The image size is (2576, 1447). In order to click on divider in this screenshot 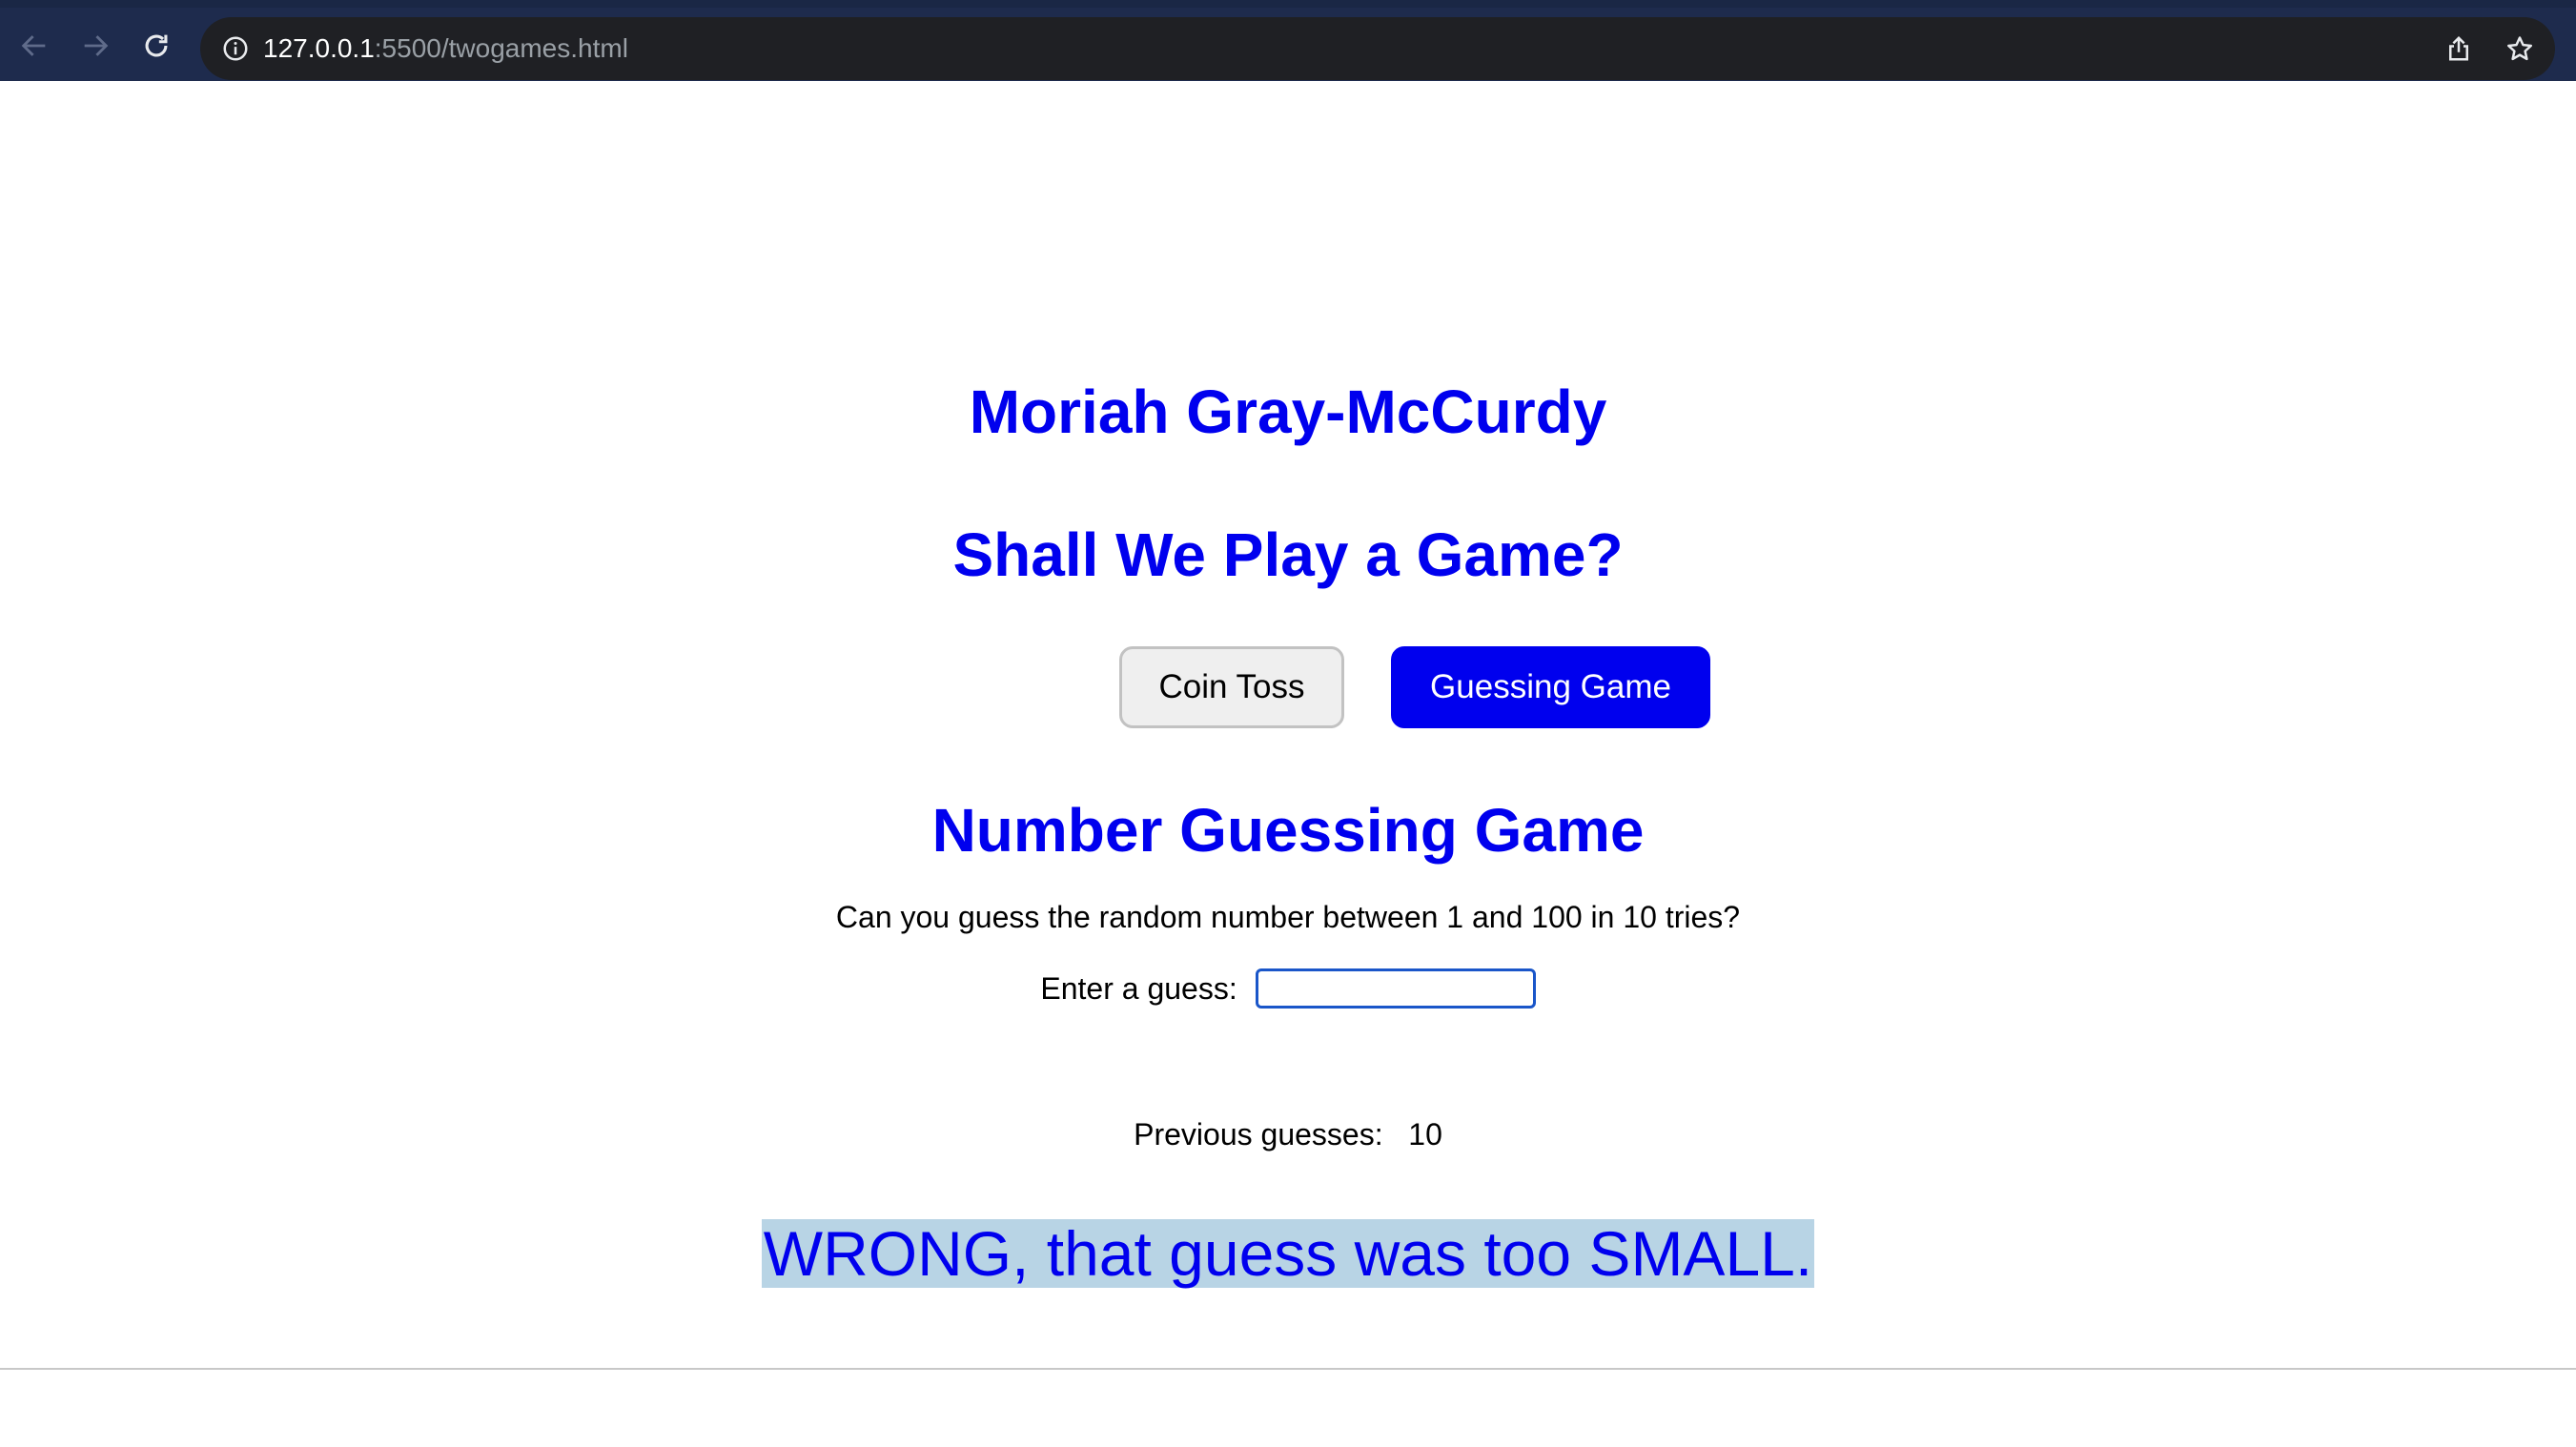, I will do `click(1288, 1369)`.